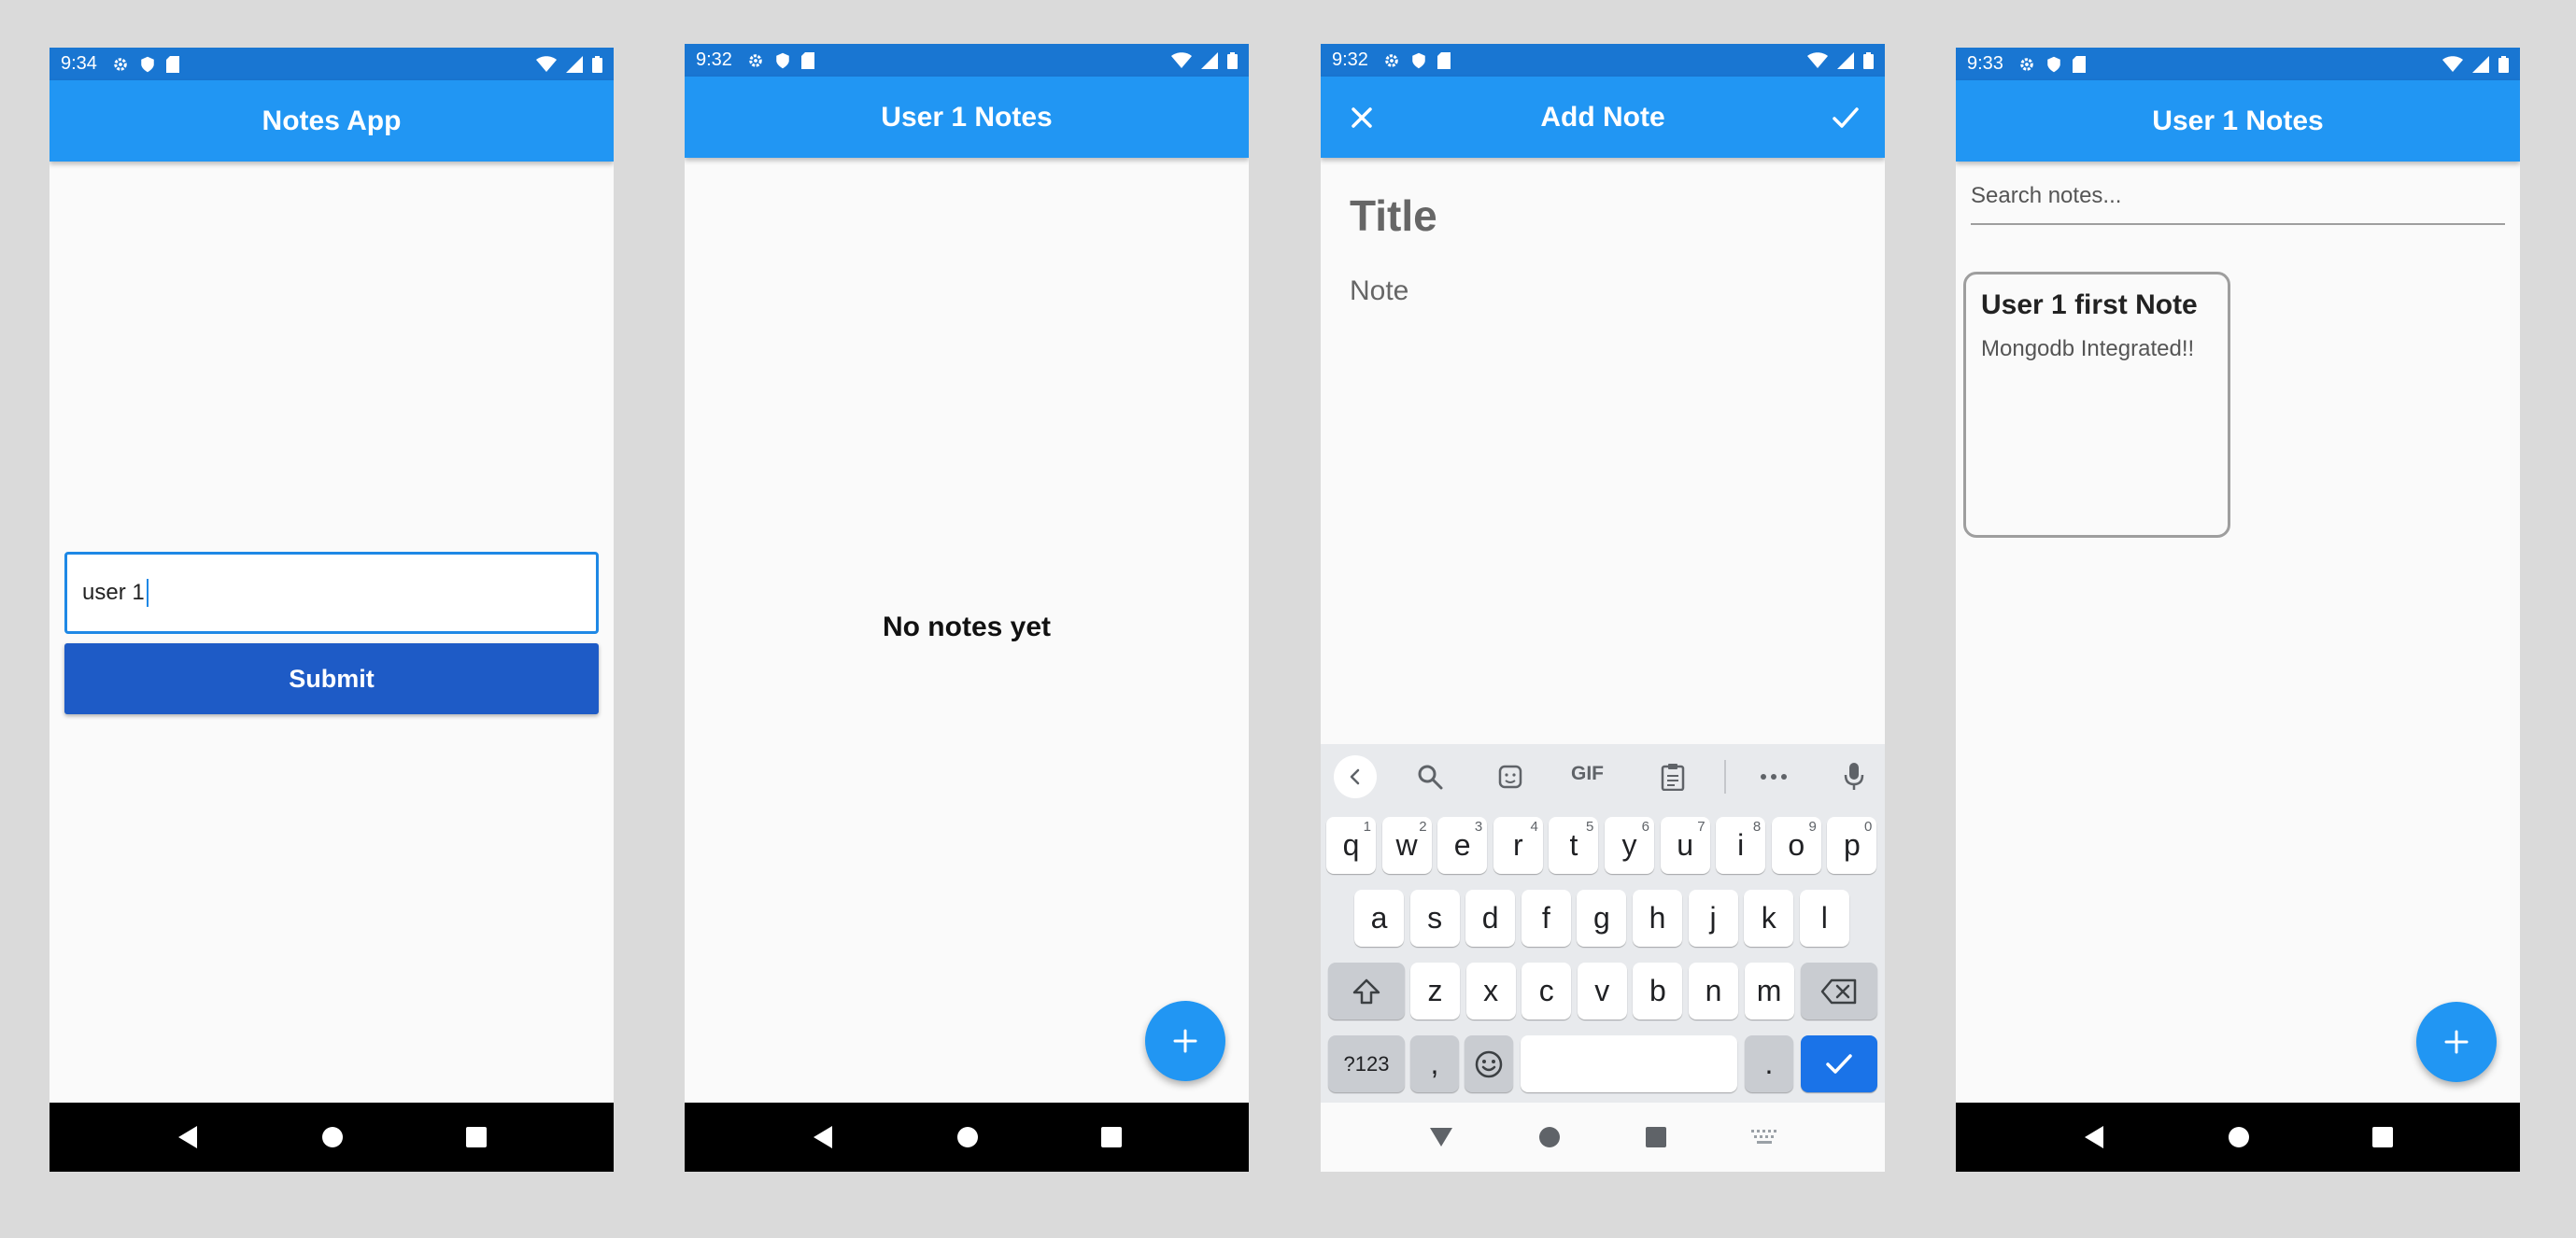  I want to click on clipboard-icon, so click(1673, 777).